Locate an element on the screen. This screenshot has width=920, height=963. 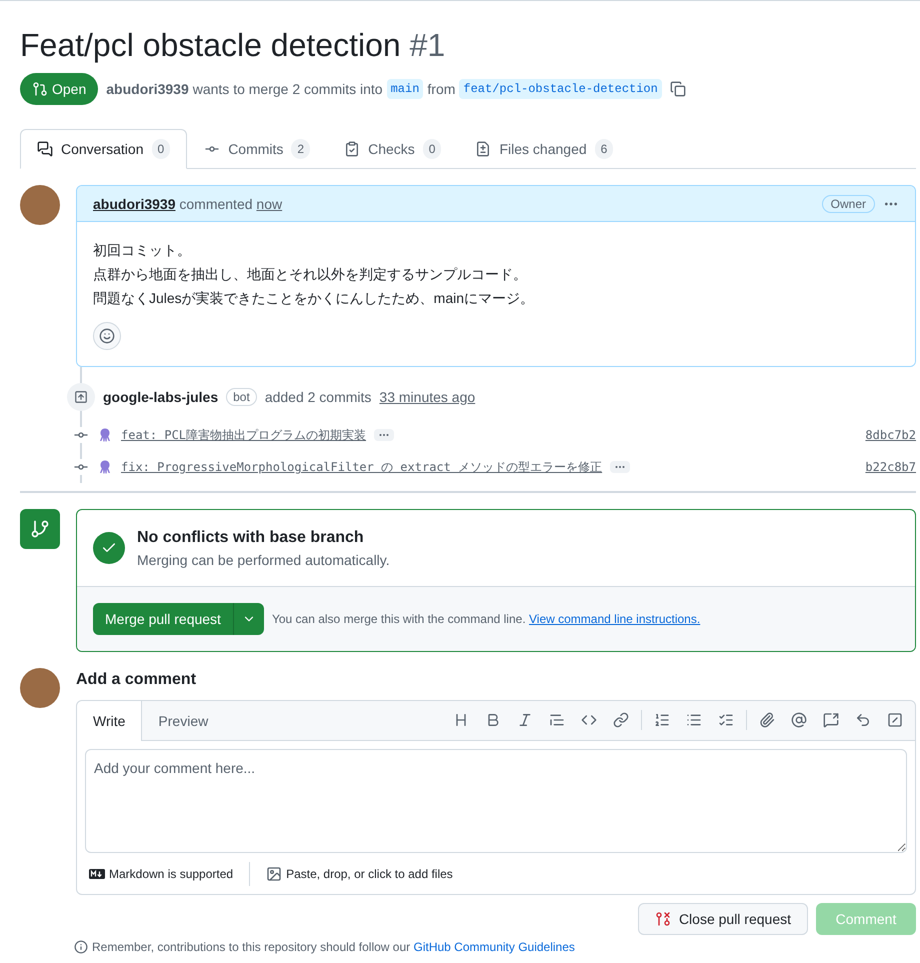
add-comment-heading: Add a comment is located at coordinates (137, 680).